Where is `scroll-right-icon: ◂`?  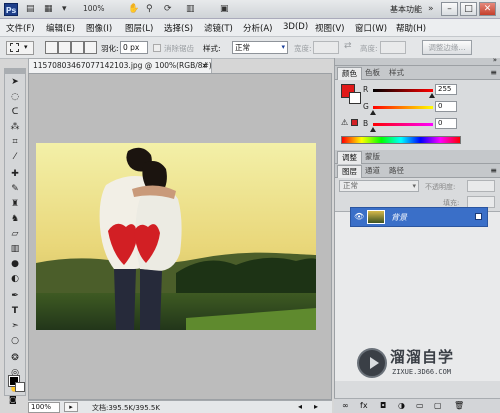
scroll-right-icon: ◂ is located at coordinates (300, 406).